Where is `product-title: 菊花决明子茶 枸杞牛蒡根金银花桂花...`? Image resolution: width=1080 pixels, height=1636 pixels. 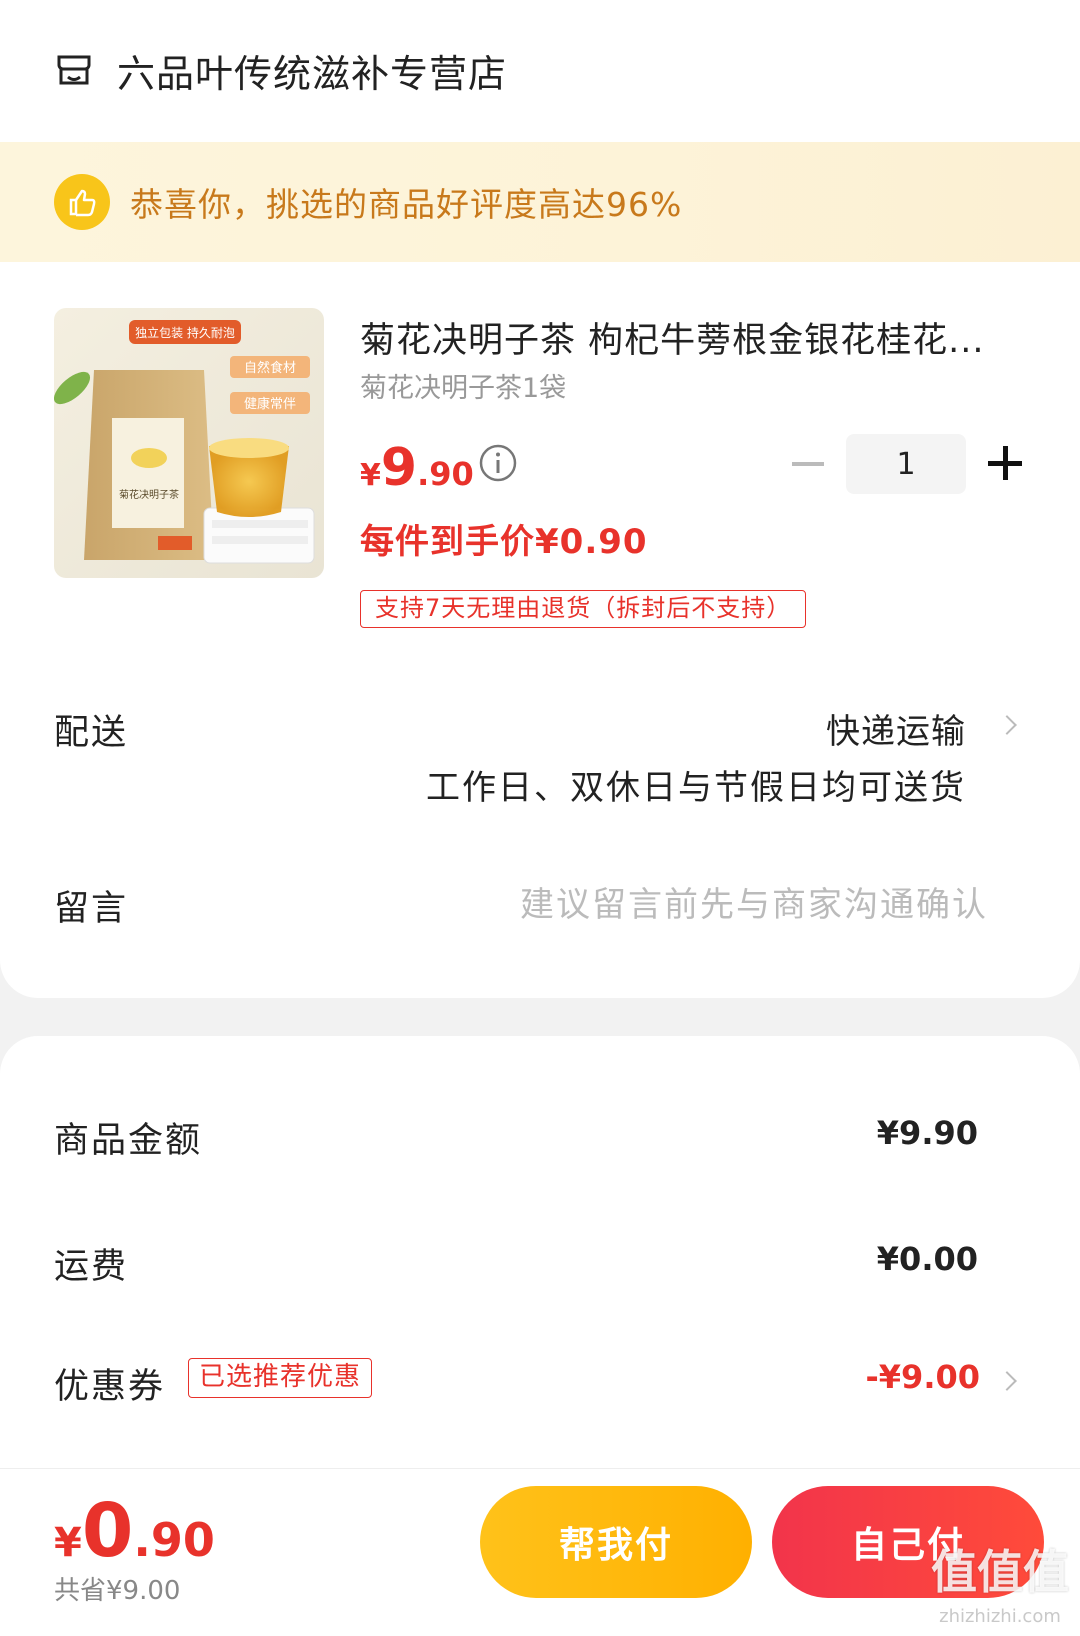 product-title: 菊花决明子茶 枸杞牛蒡根金银花桂花... is located at coordinates (692, 337).